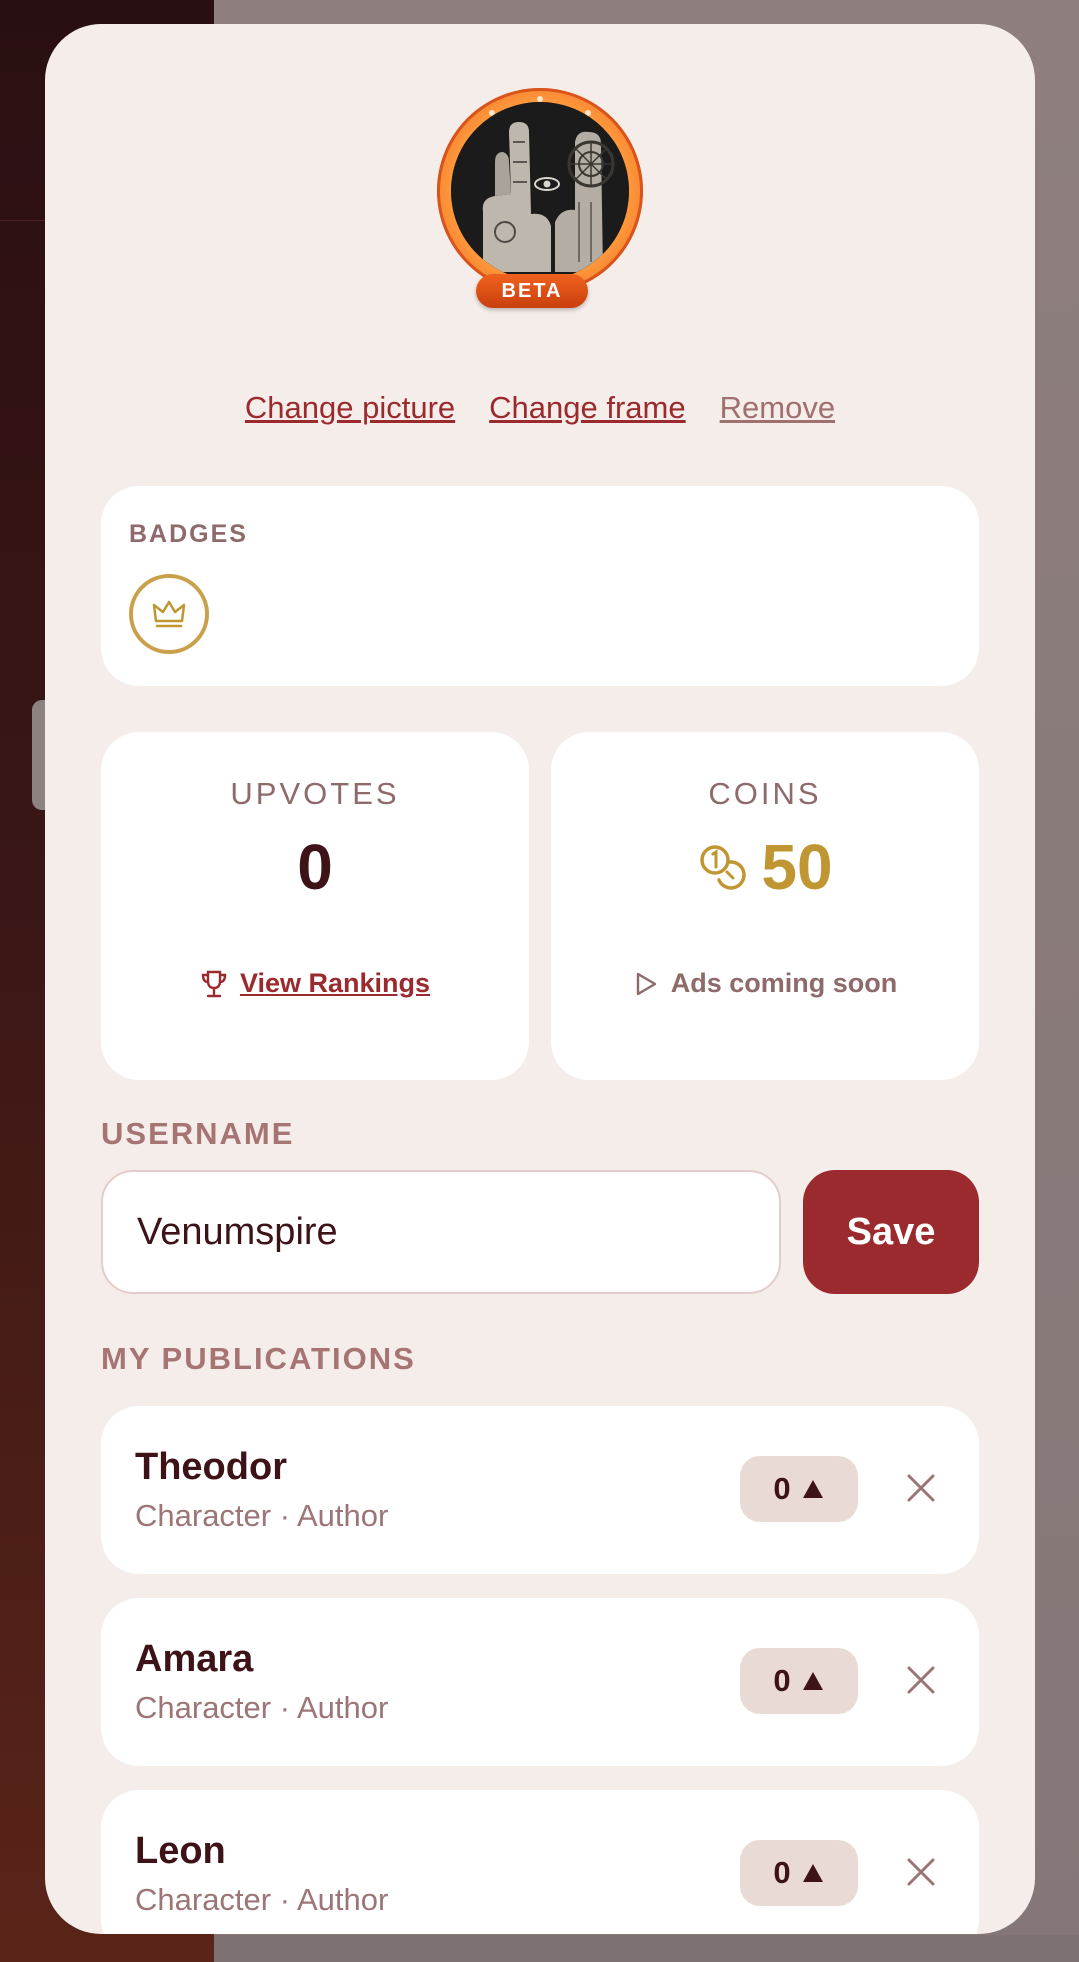 The image size is (1079, 1962). What do you see at coordinates (777, 408) in the screenshot?
I see `remove-picture-link: Remove` at bounding box center [777, 408].